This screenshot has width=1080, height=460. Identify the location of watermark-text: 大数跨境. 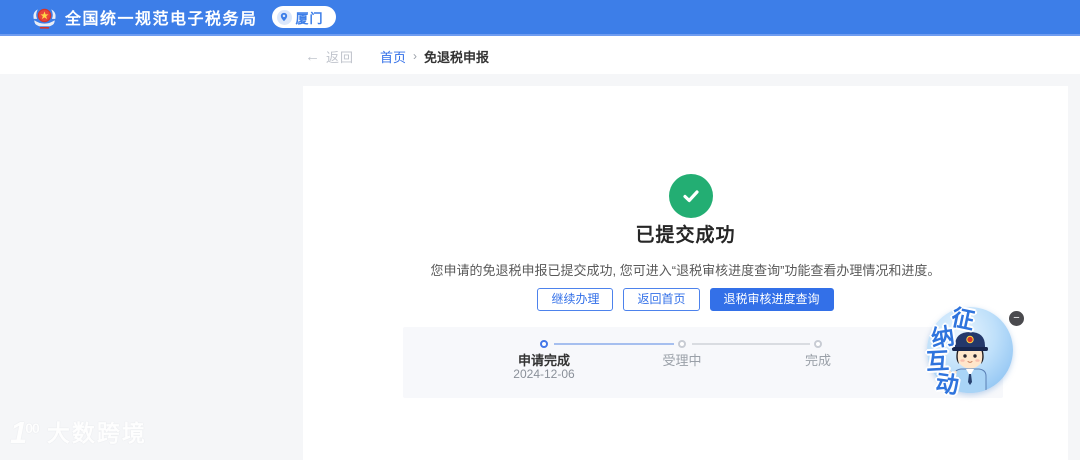
(96, 433).